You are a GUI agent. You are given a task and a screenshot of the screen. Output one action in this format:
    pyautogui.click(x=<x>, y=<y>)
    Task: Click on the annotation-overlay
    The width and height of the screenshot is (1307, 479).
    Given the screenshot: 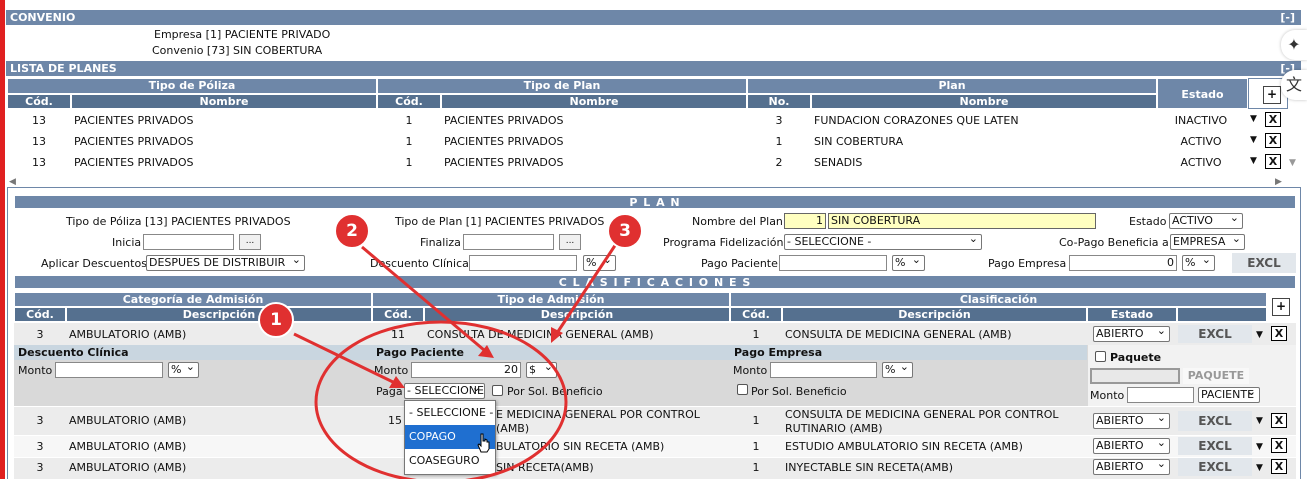 What is the action you would take?
    pyautogui.click(x=455, y=361)
    